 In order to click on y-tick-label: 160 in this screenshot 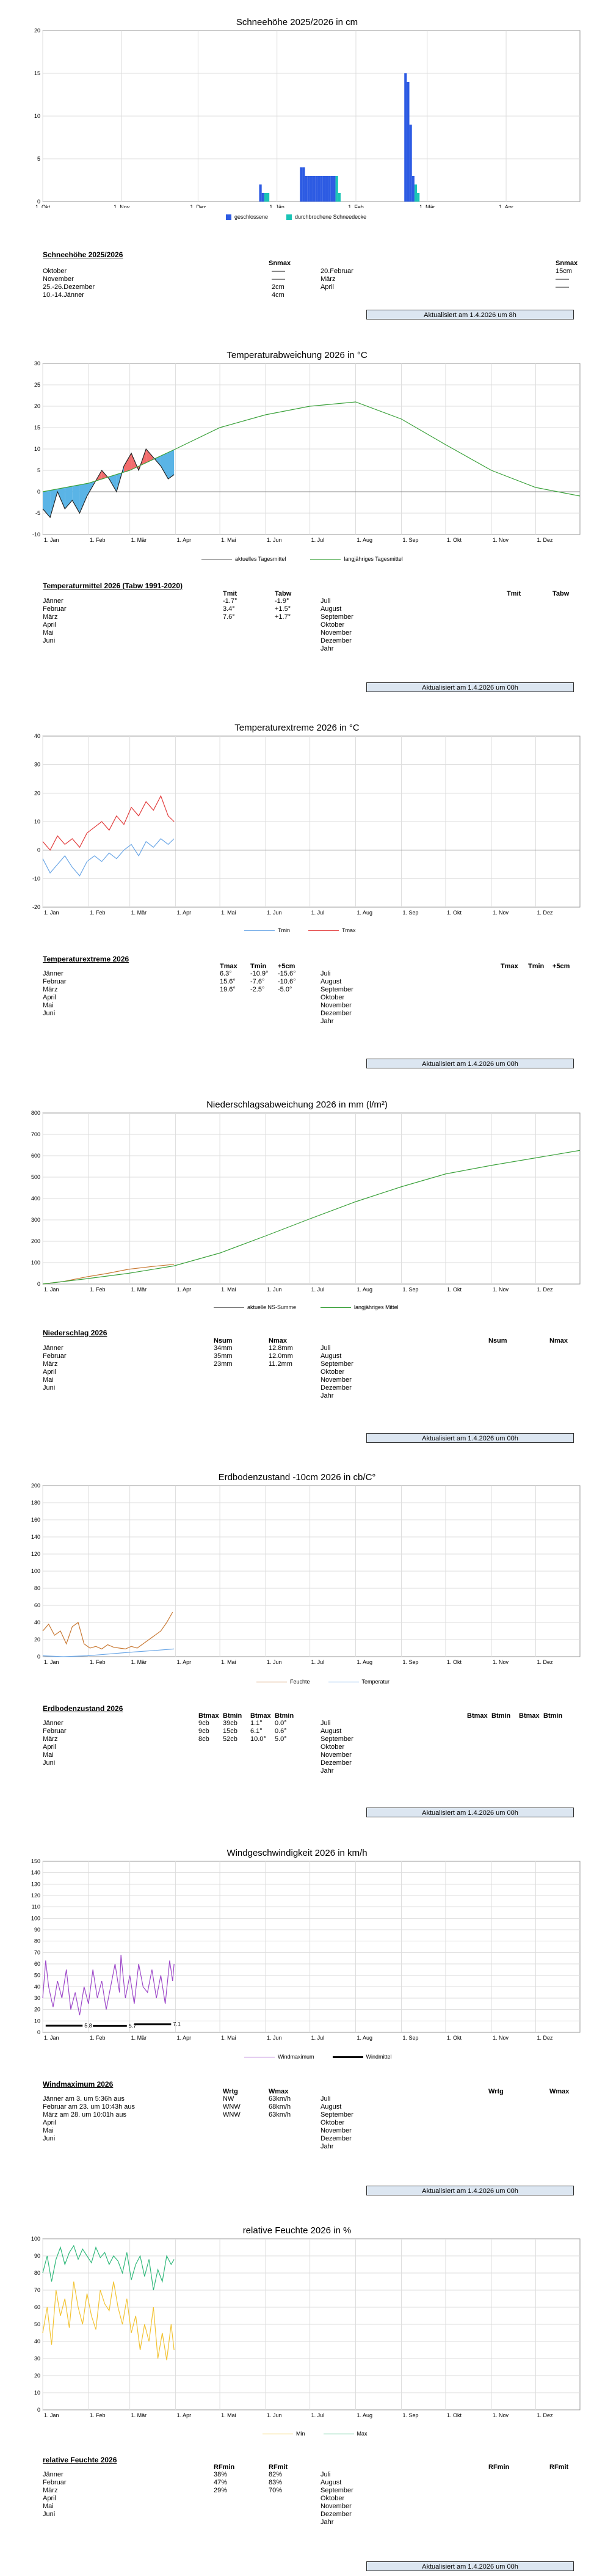, I will do `click(35, 1520)`.